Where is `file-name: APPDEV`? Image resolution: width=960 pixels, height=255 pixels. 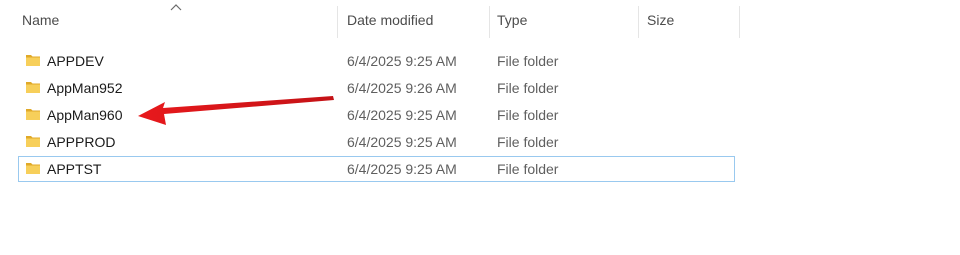
file-name: APPDEV is located at coordinates (75, 61).